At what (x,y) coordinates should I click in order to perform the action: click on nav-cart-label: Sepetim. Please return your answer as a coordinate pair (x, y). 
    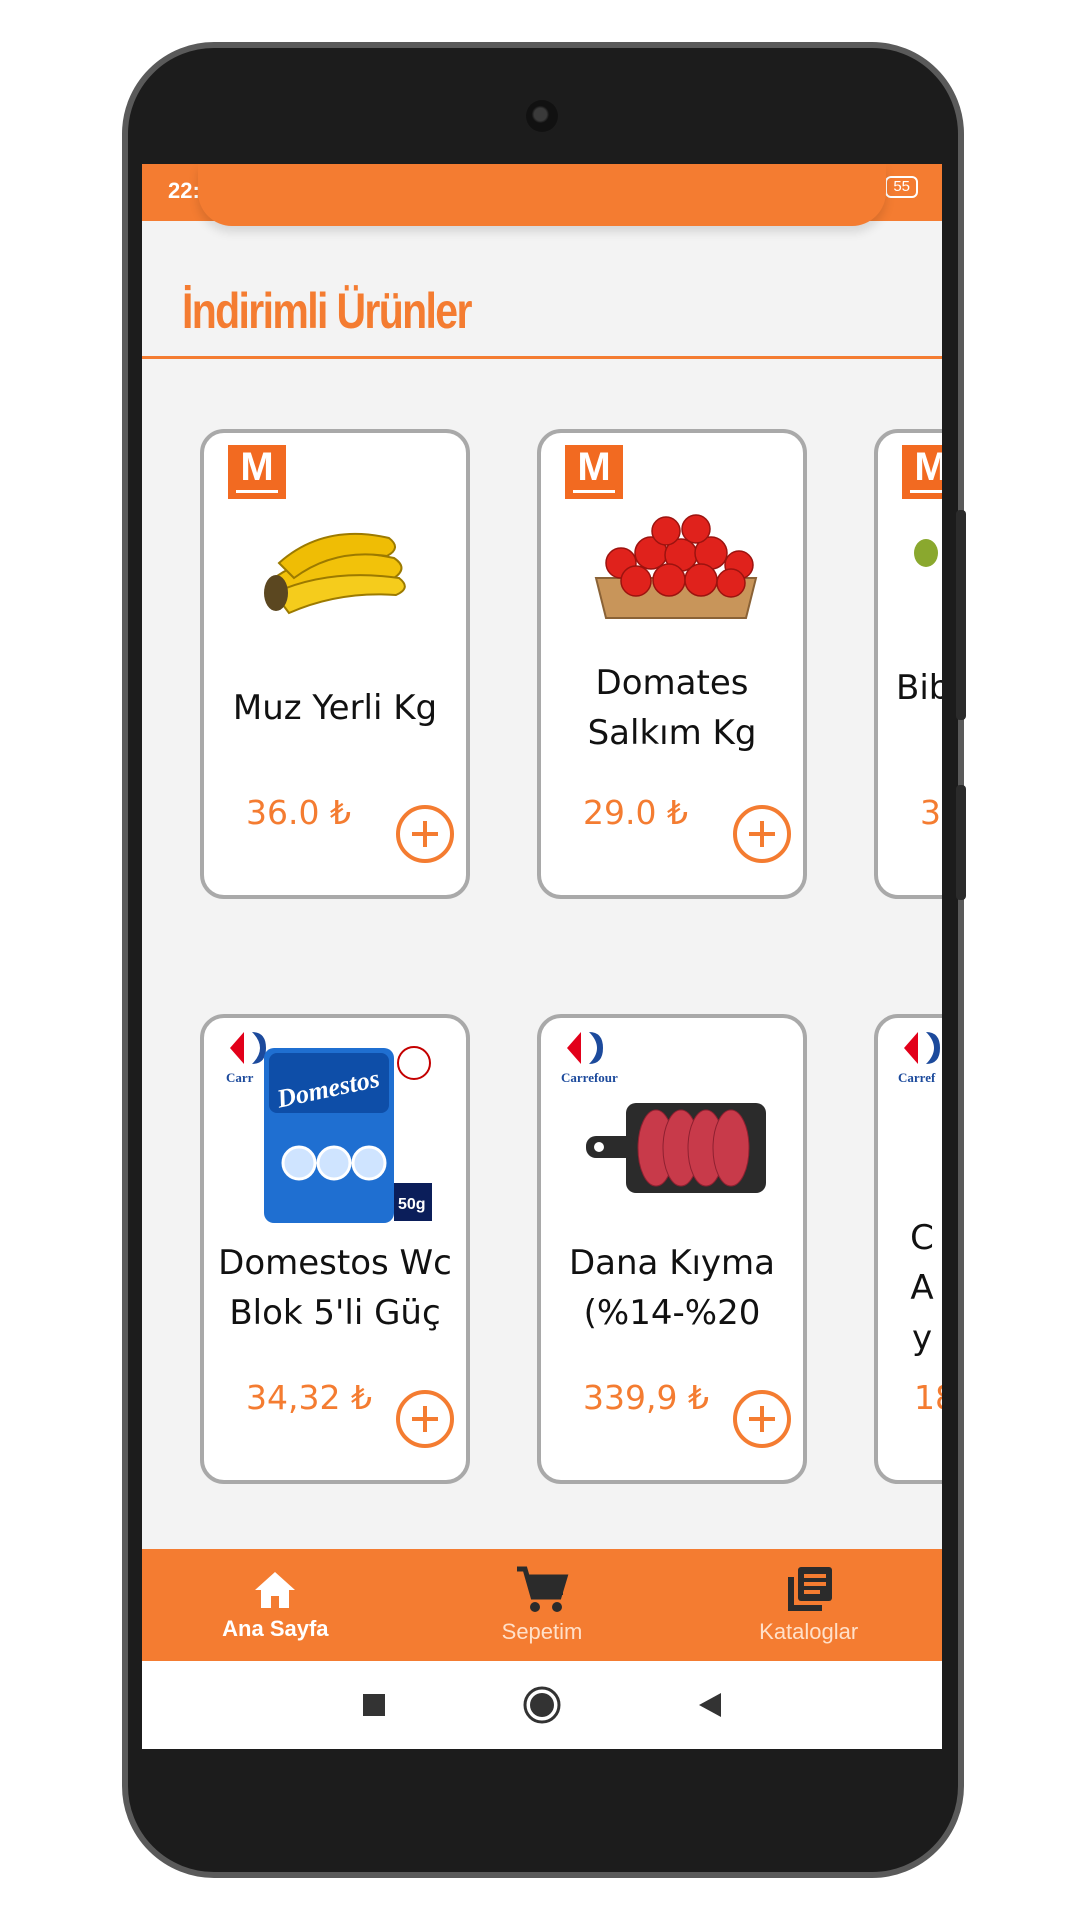
    Looking at the image, I should click on (542, 1631).